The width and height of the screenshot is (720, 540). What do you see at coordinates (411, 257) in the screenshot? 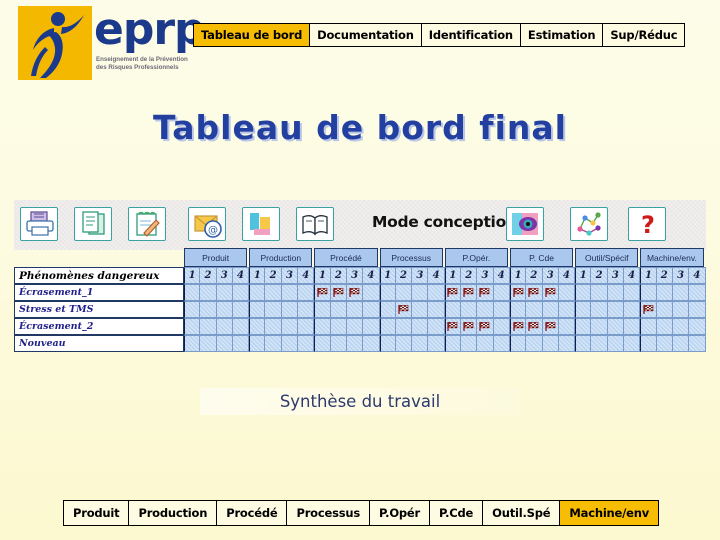
I see `grid-group-header-3: Processus` at bounding box center [411, 257].